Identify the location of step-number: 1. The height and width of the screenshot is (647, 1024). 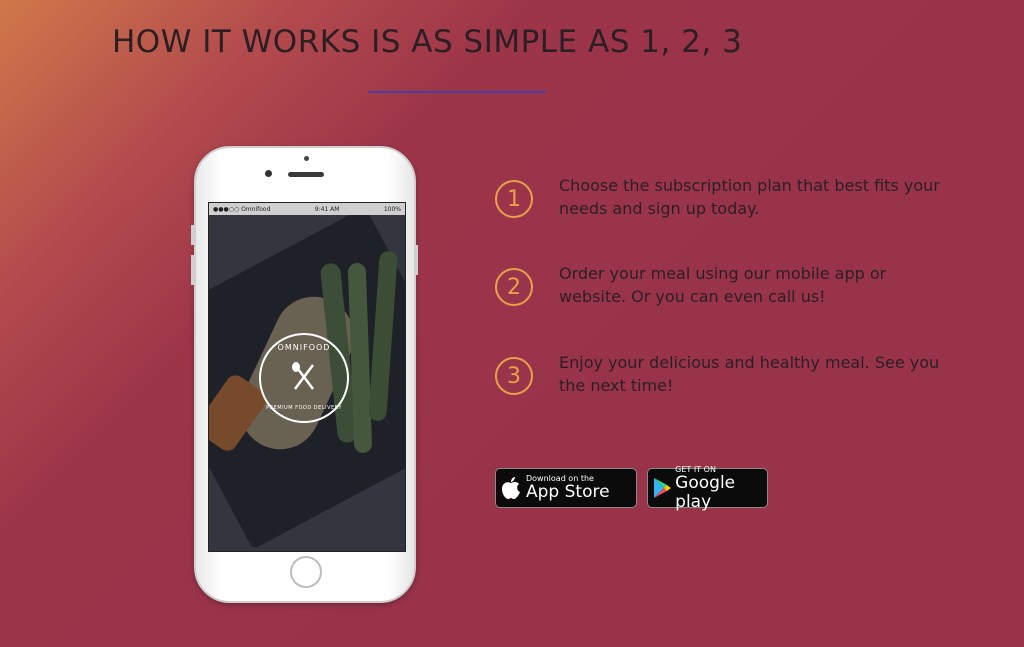
(514, 199).